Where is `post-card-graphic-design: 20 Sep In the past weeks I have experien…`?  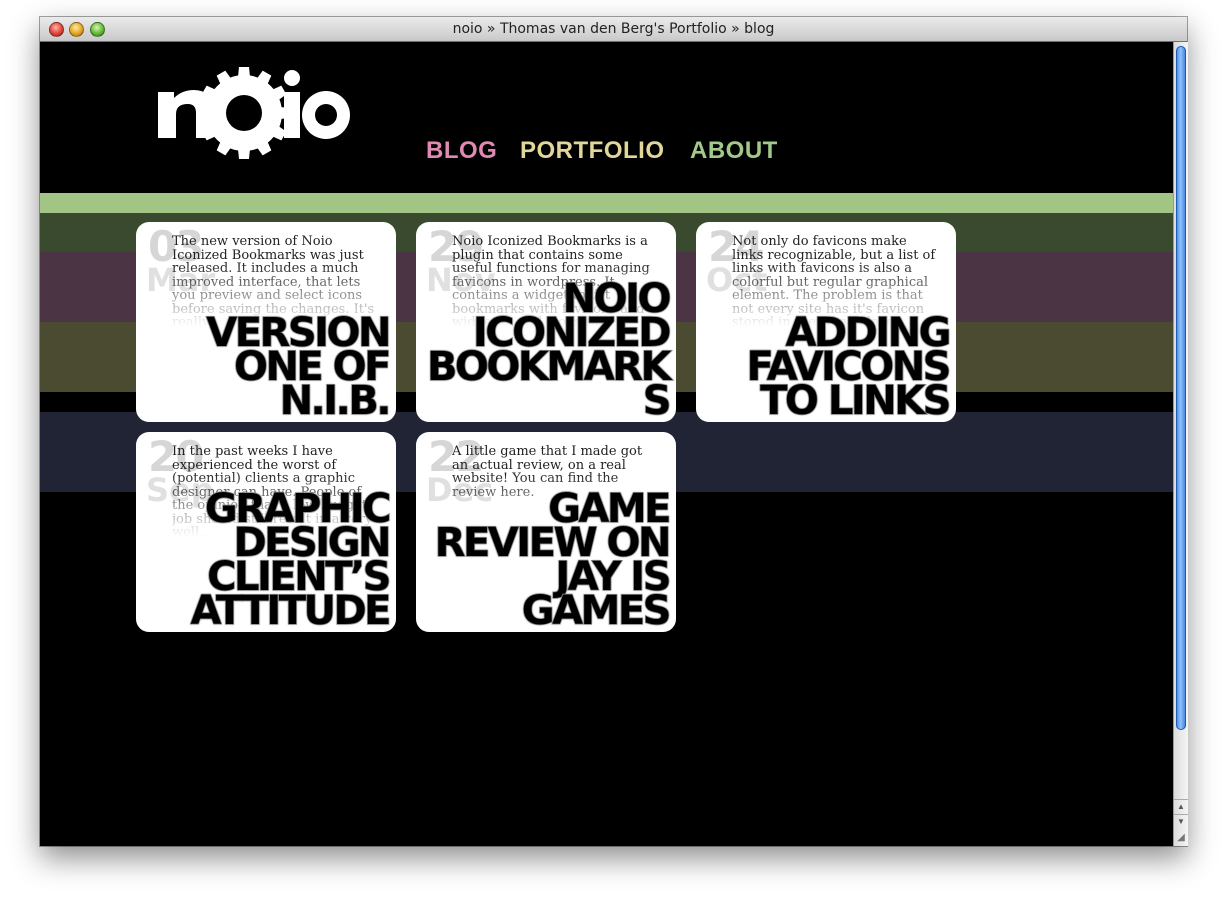
post-card-graphic-design: 20 Sep In the past weeks I have experien… is located at coordinates (266, 532).